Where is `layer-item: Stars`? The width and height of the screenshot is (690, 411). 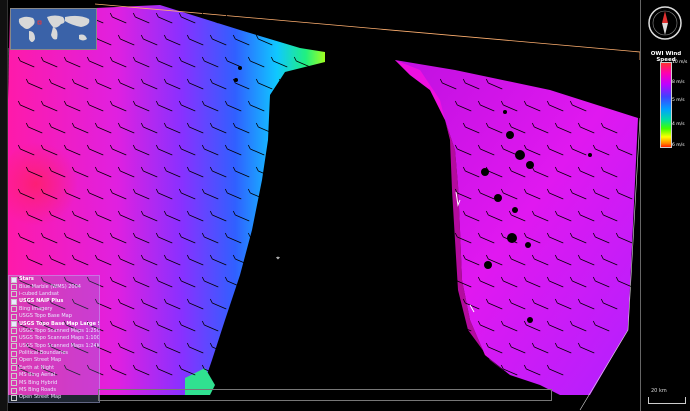 layer-item: Stars is located at coordinates (54, 279).